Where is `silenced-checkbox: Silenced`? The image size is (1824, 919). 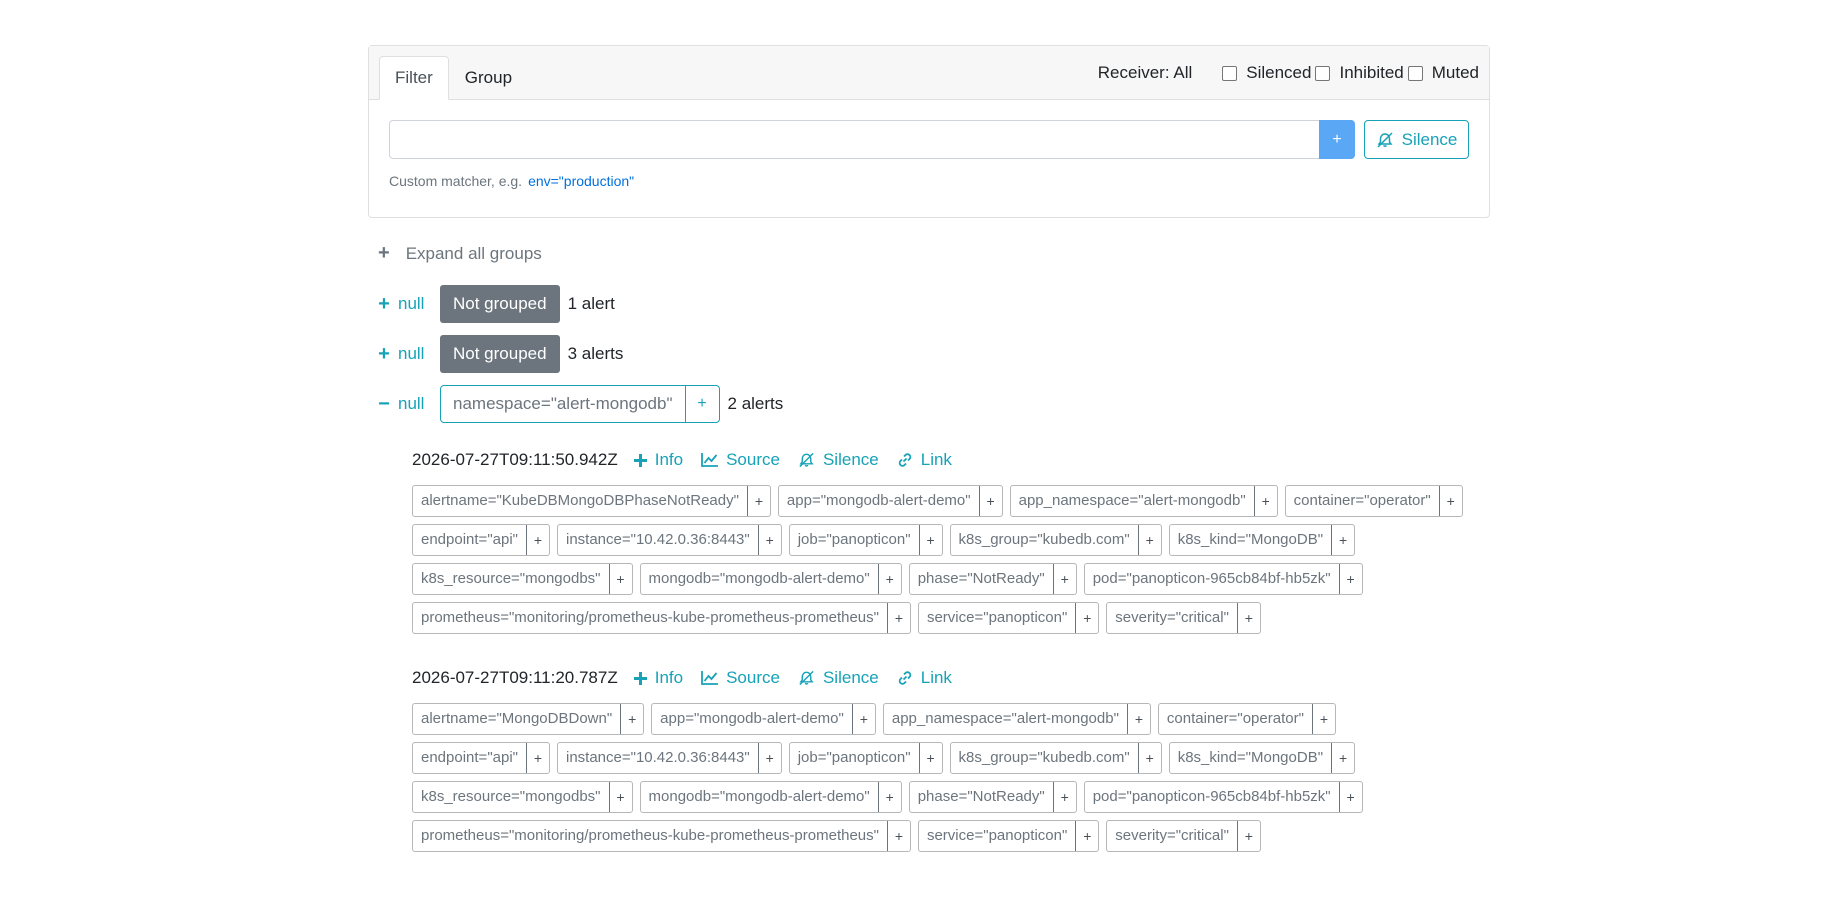 silenced-checkbox: Silenced is located at coordinates (1266, 73).